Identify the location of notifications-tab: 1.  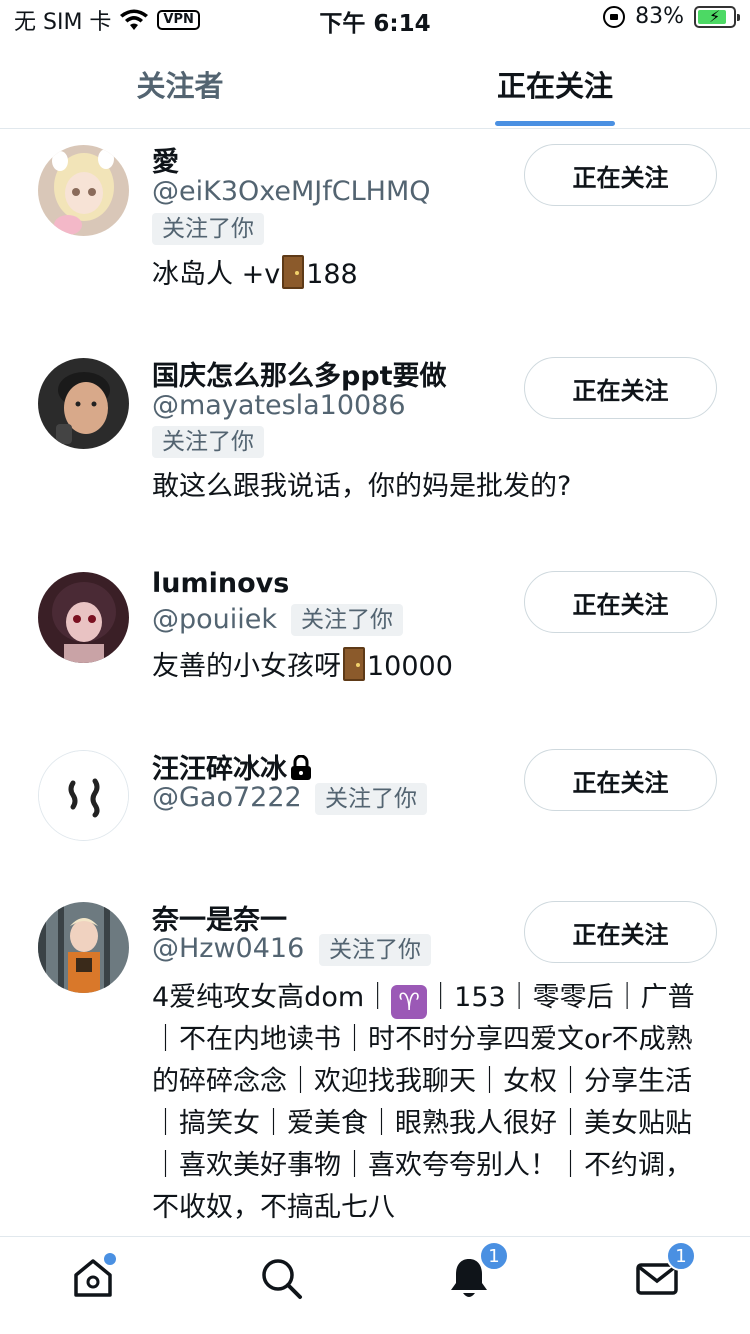
(477, 1273).